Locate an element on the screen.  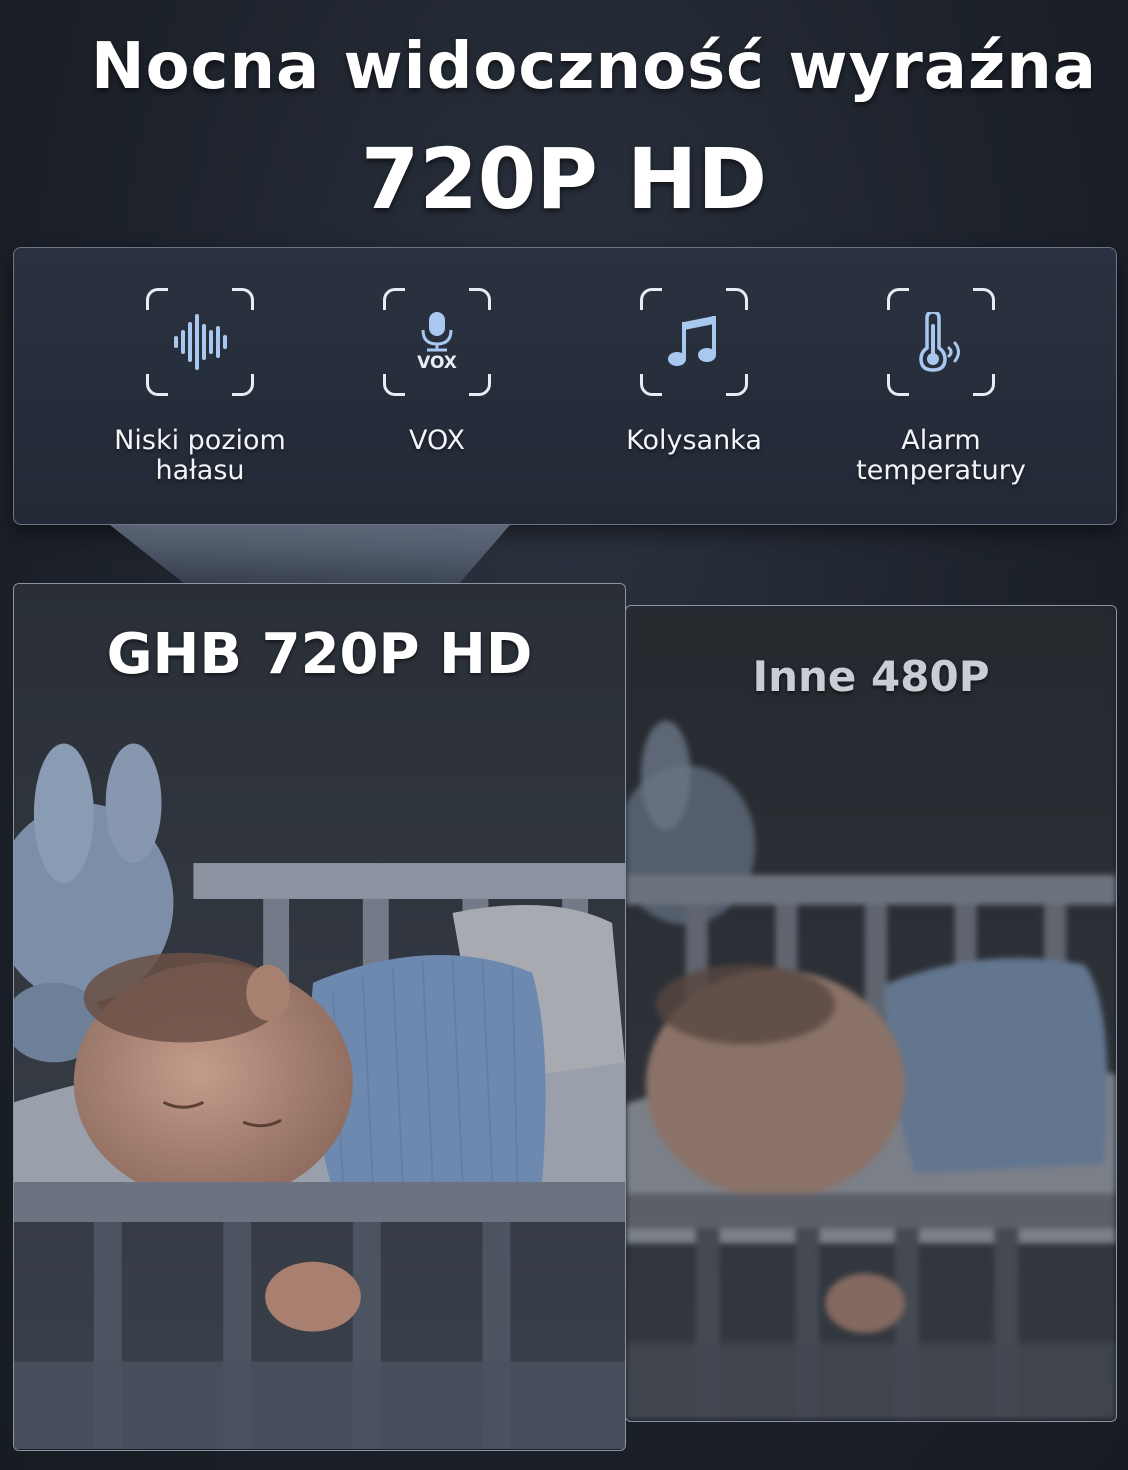
comparison-label-720p: GHB 720P HD is located at coordinates (319, 654).